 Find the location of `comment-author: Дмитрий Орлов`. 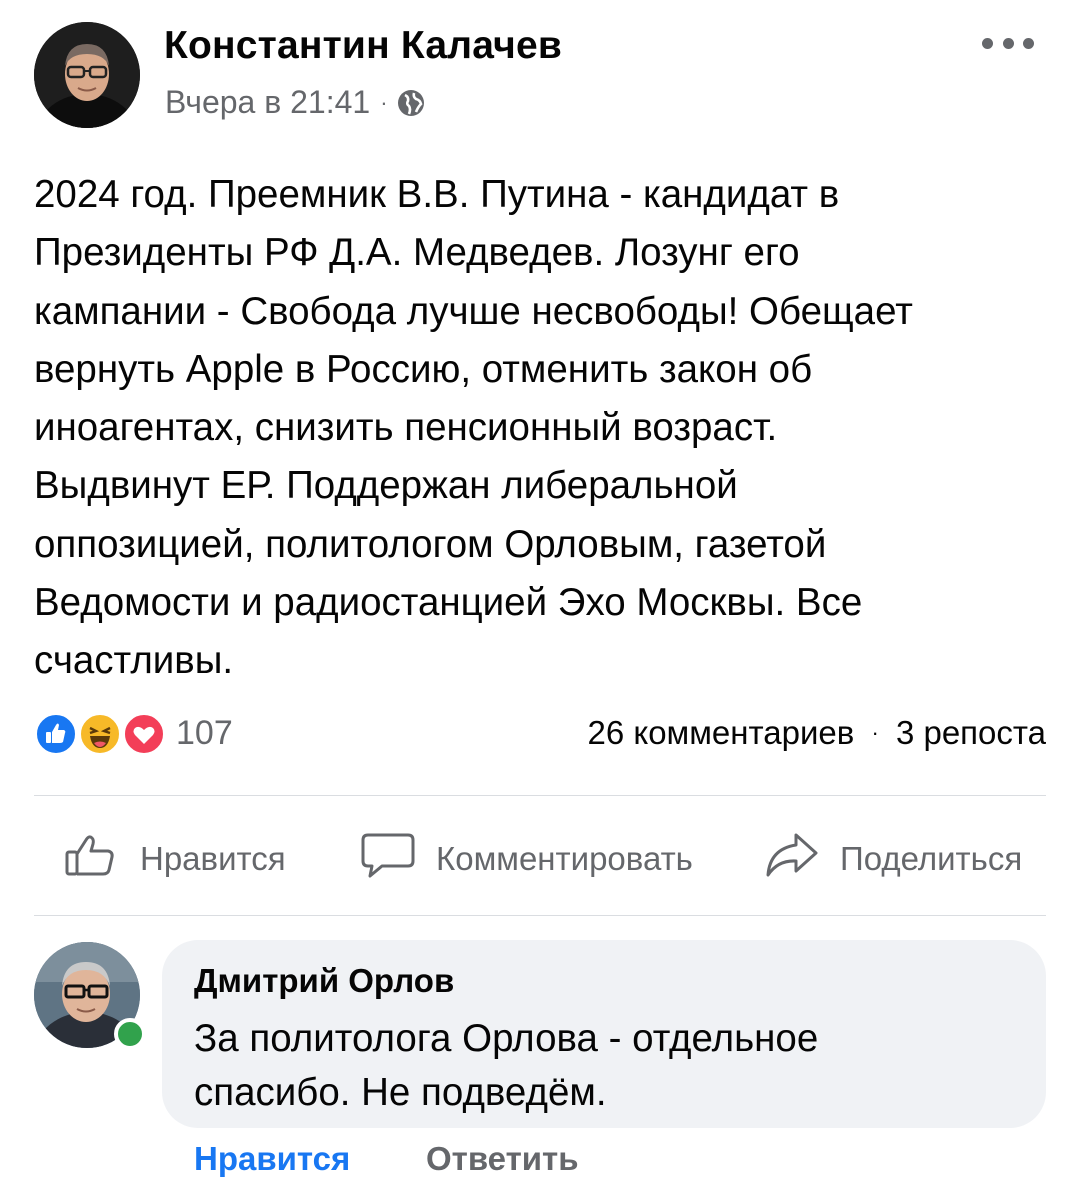

comment-author: Дмитрий Орлов is located at coordinates (324, 981).